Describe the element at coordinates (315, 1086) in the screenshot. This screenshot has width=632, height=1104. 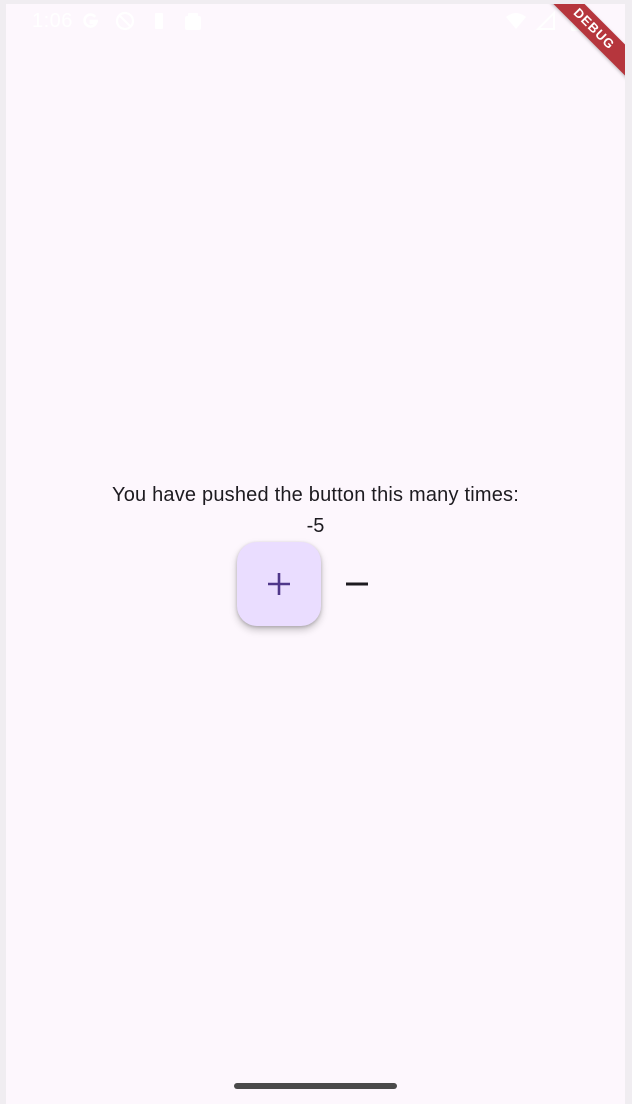
I see `gesture-nav-handle` at that location.